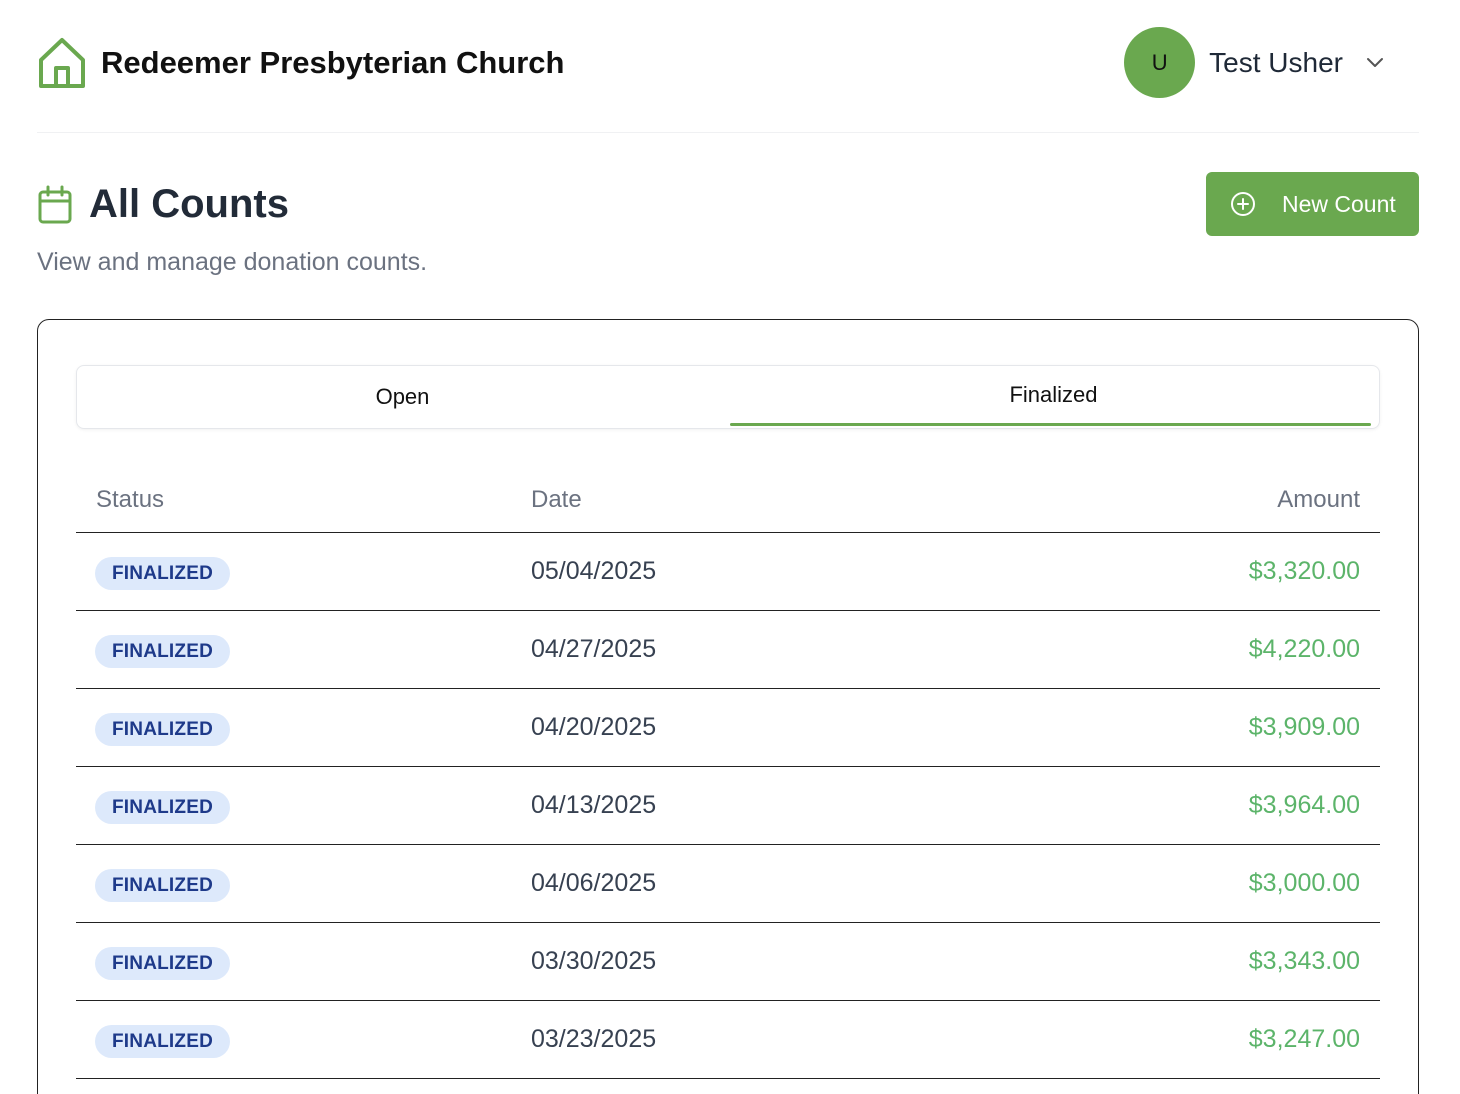 The height and width of the screenshot is (1094, 1460). What do you see at coordinates (1304, 961) in the screenshot?
I see `amount-cell: $3,343.00` at bounding box center [1304, 961].